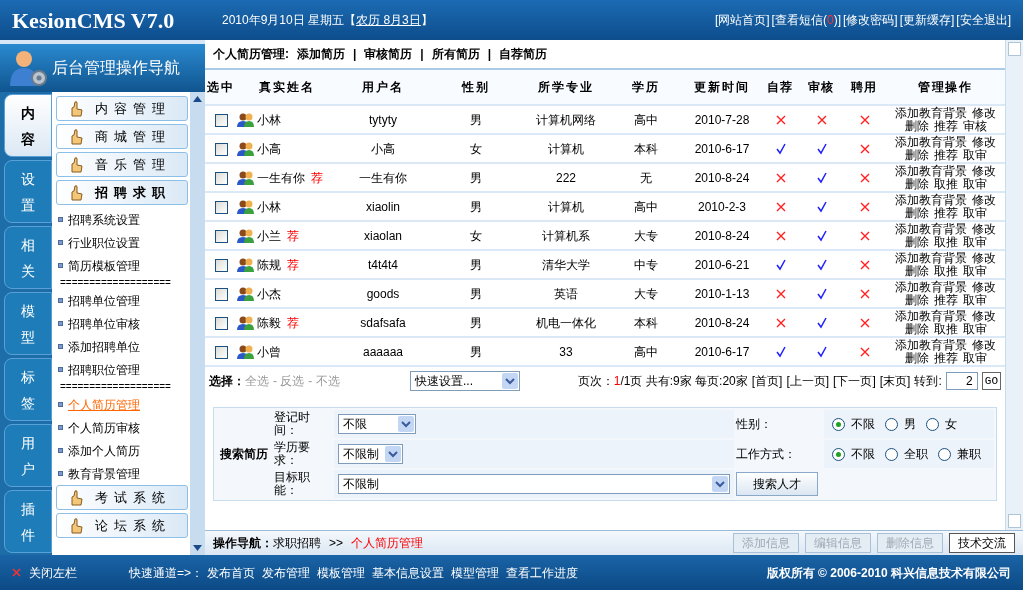 The image size is (1023, 590). What do you see at coordinates (286, 572) in the screenshot?
I see `quick-link: 发布管理` at bounding box center [286, 572].